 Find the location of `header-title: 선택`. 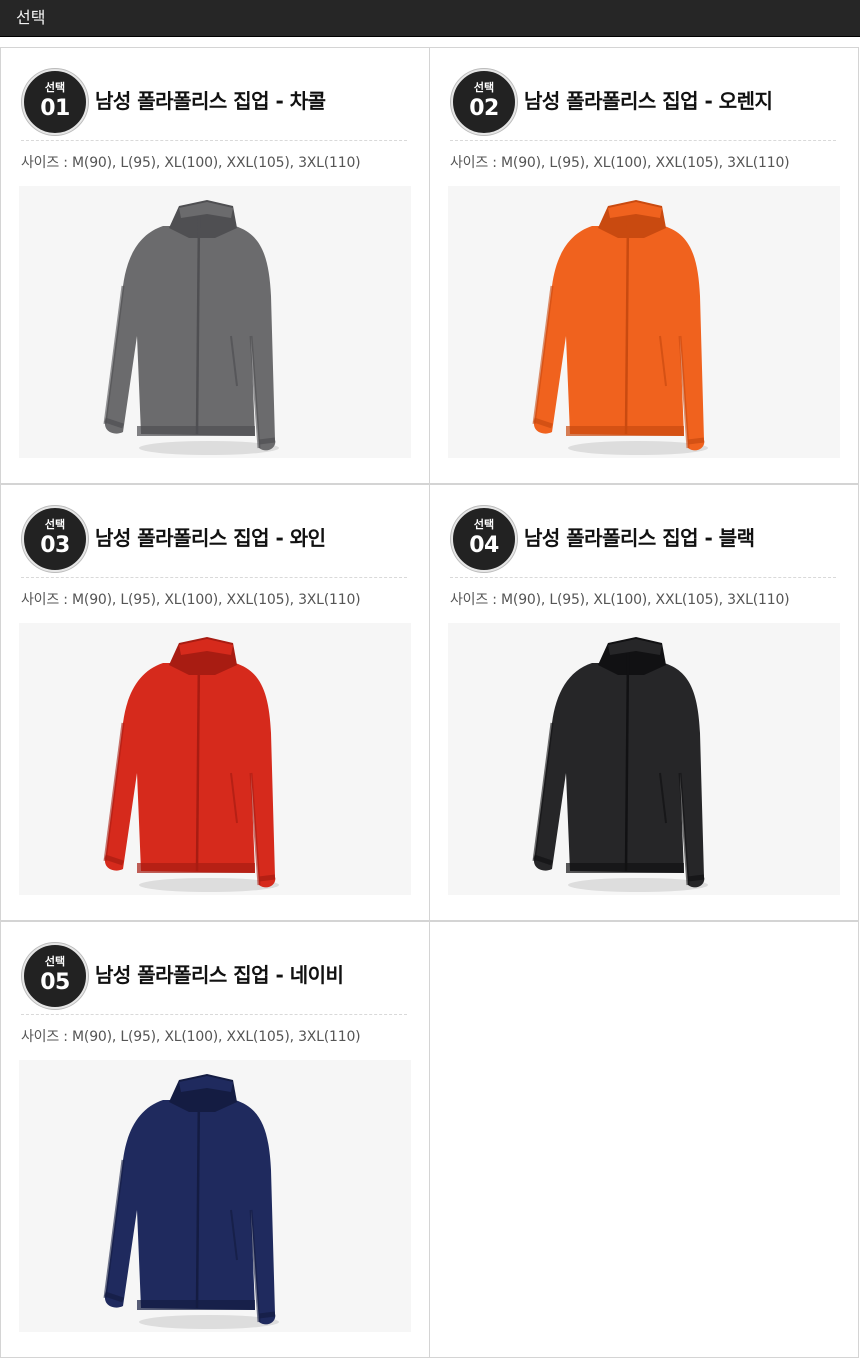

header-title: 선택 is located at coordinates (31, 17).